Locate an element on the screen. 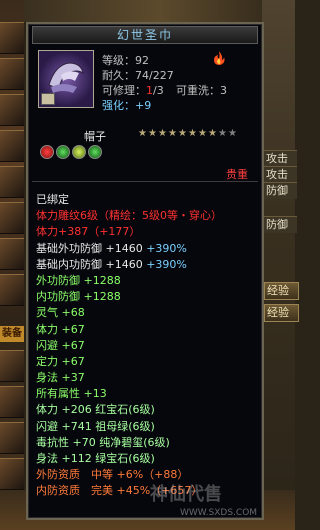 The height and width of the screenshot is (530, 320). star-rating: ★★★★★★★★★★ is located at coordinates (188, 133).